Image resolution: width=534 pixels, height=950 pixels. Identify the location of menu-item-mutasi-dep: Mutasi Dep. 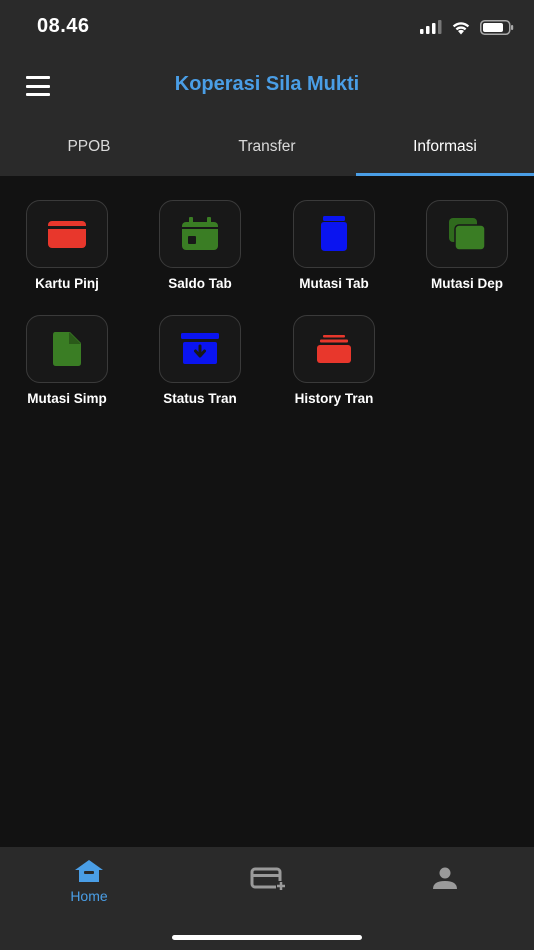
(467, 245).